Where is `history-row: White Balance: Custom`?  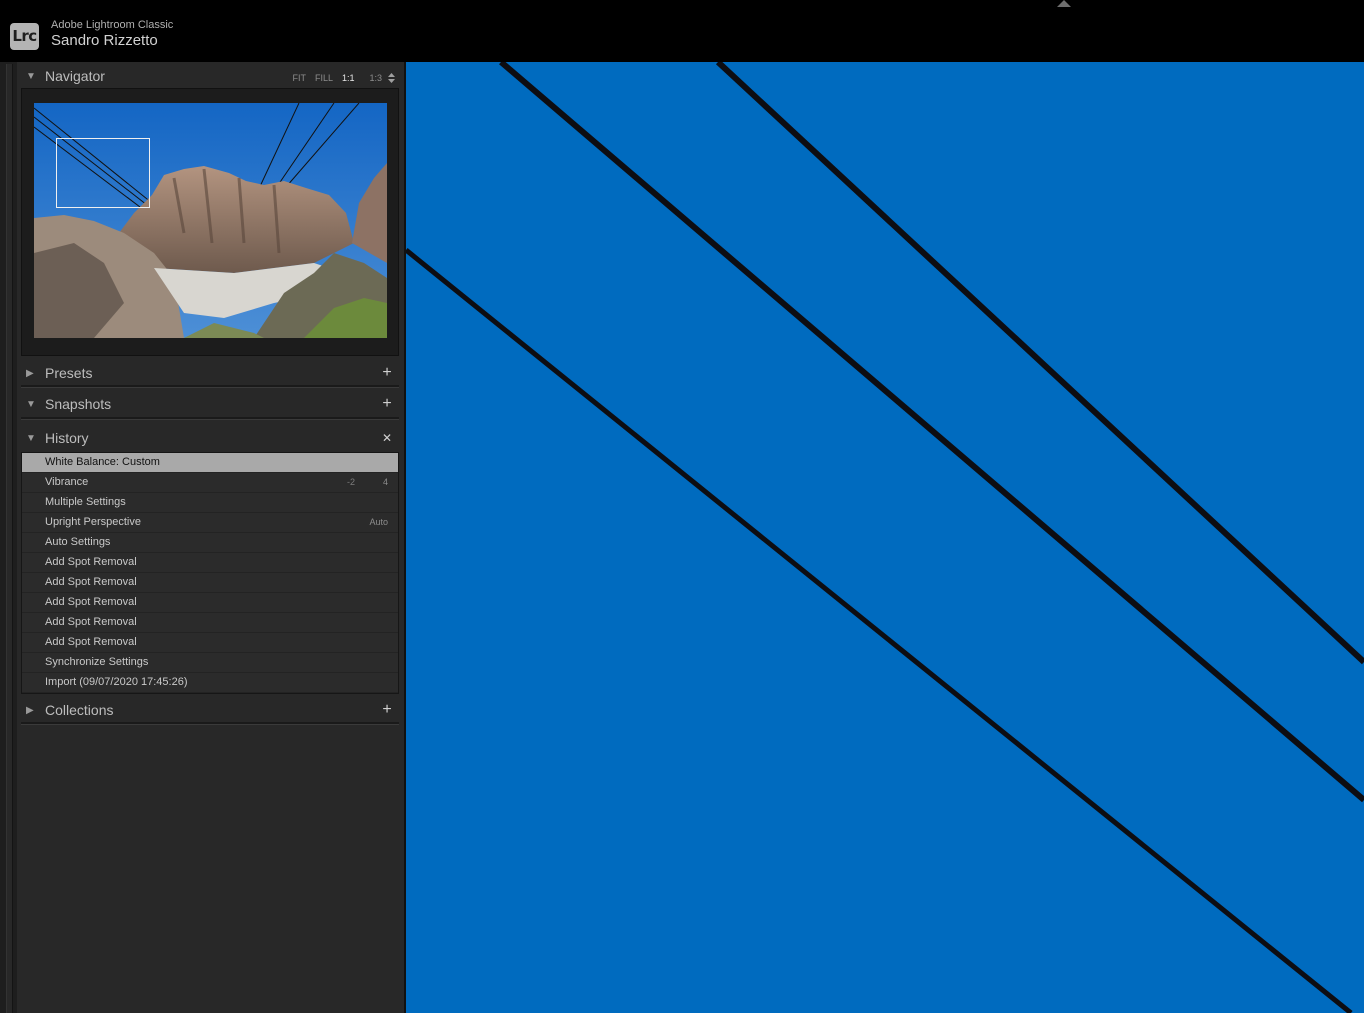
history-row: White Balance: Custom is located at coordinates (210, 463).